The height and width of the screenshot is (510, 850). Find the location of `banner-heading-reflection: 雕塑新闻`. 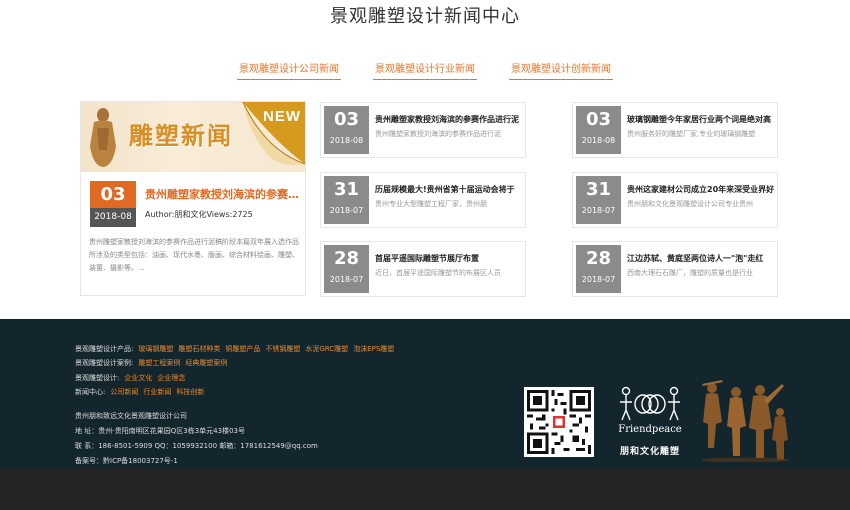

banner-heading-reflection: 雕塑新闻 is located at coordinates (181, 132).